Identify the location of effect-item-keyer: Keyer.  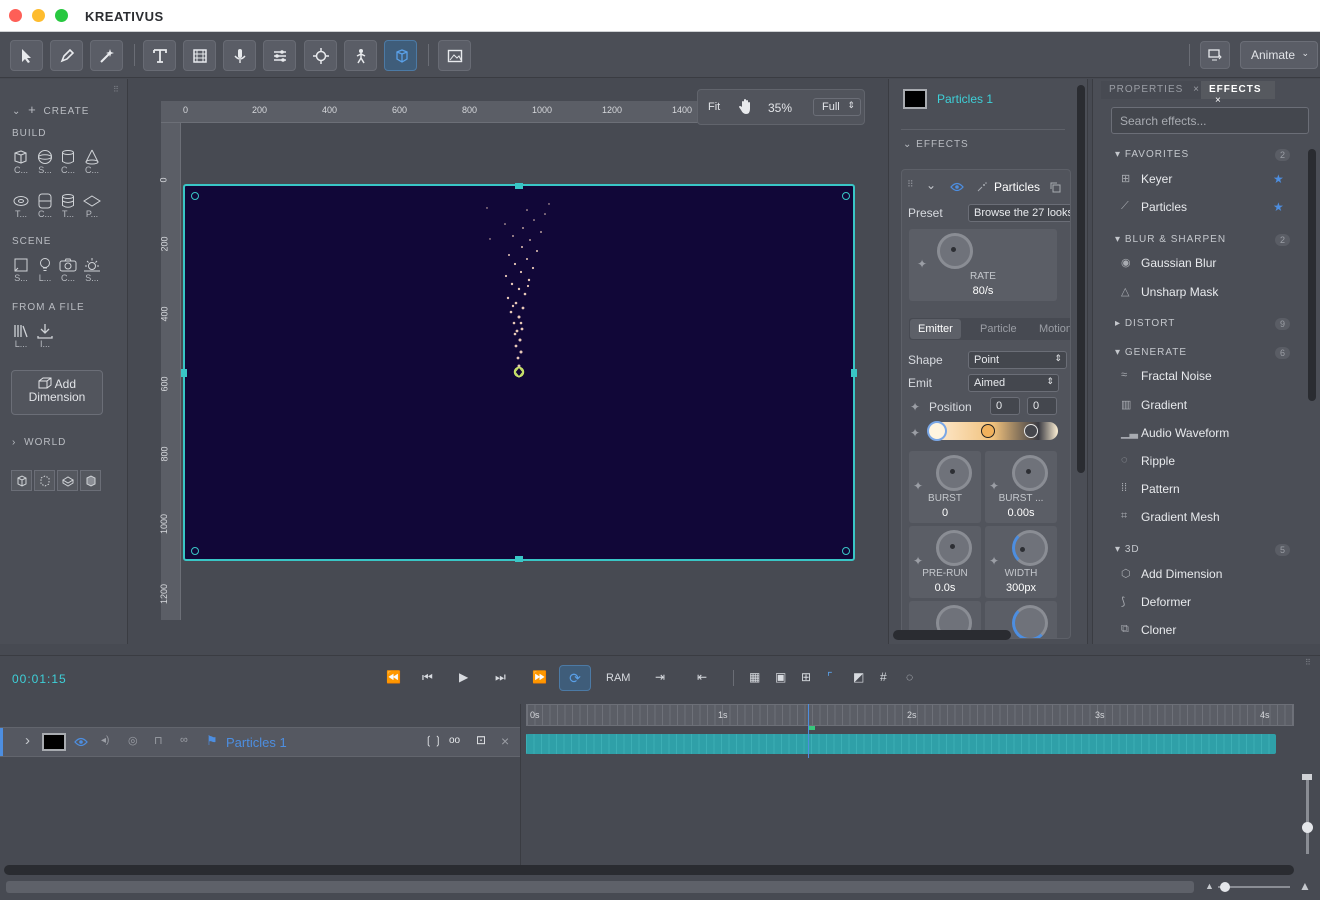
(1156, 179).